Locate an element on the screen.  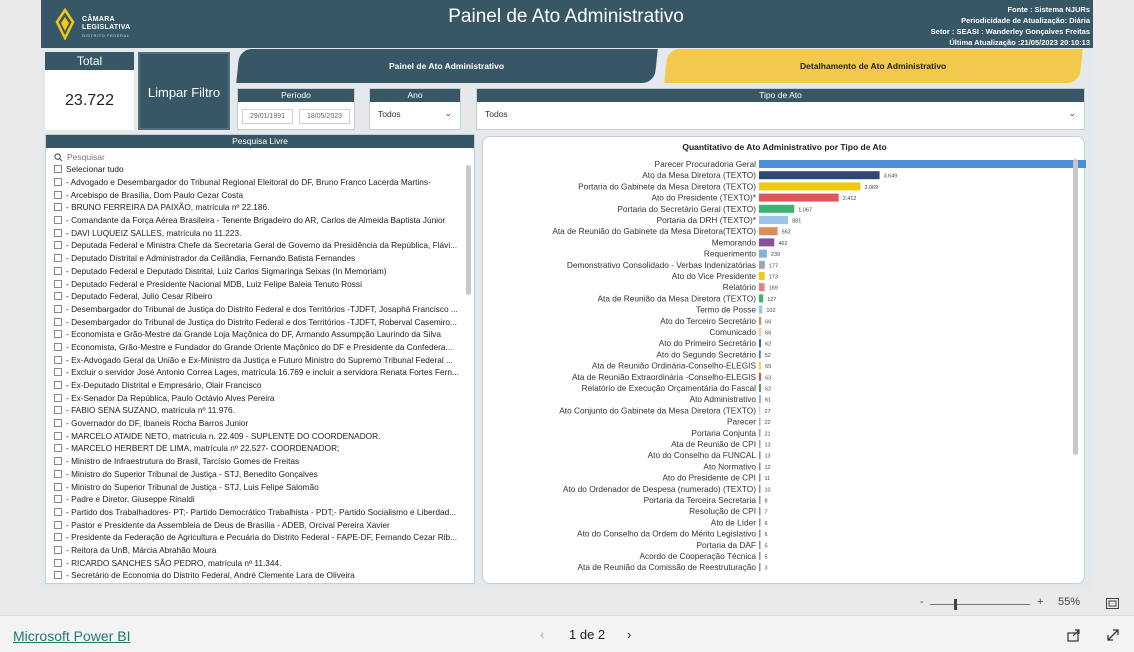
power-bi-link: Microsoft Power BI is located at coordinates (71, 636).